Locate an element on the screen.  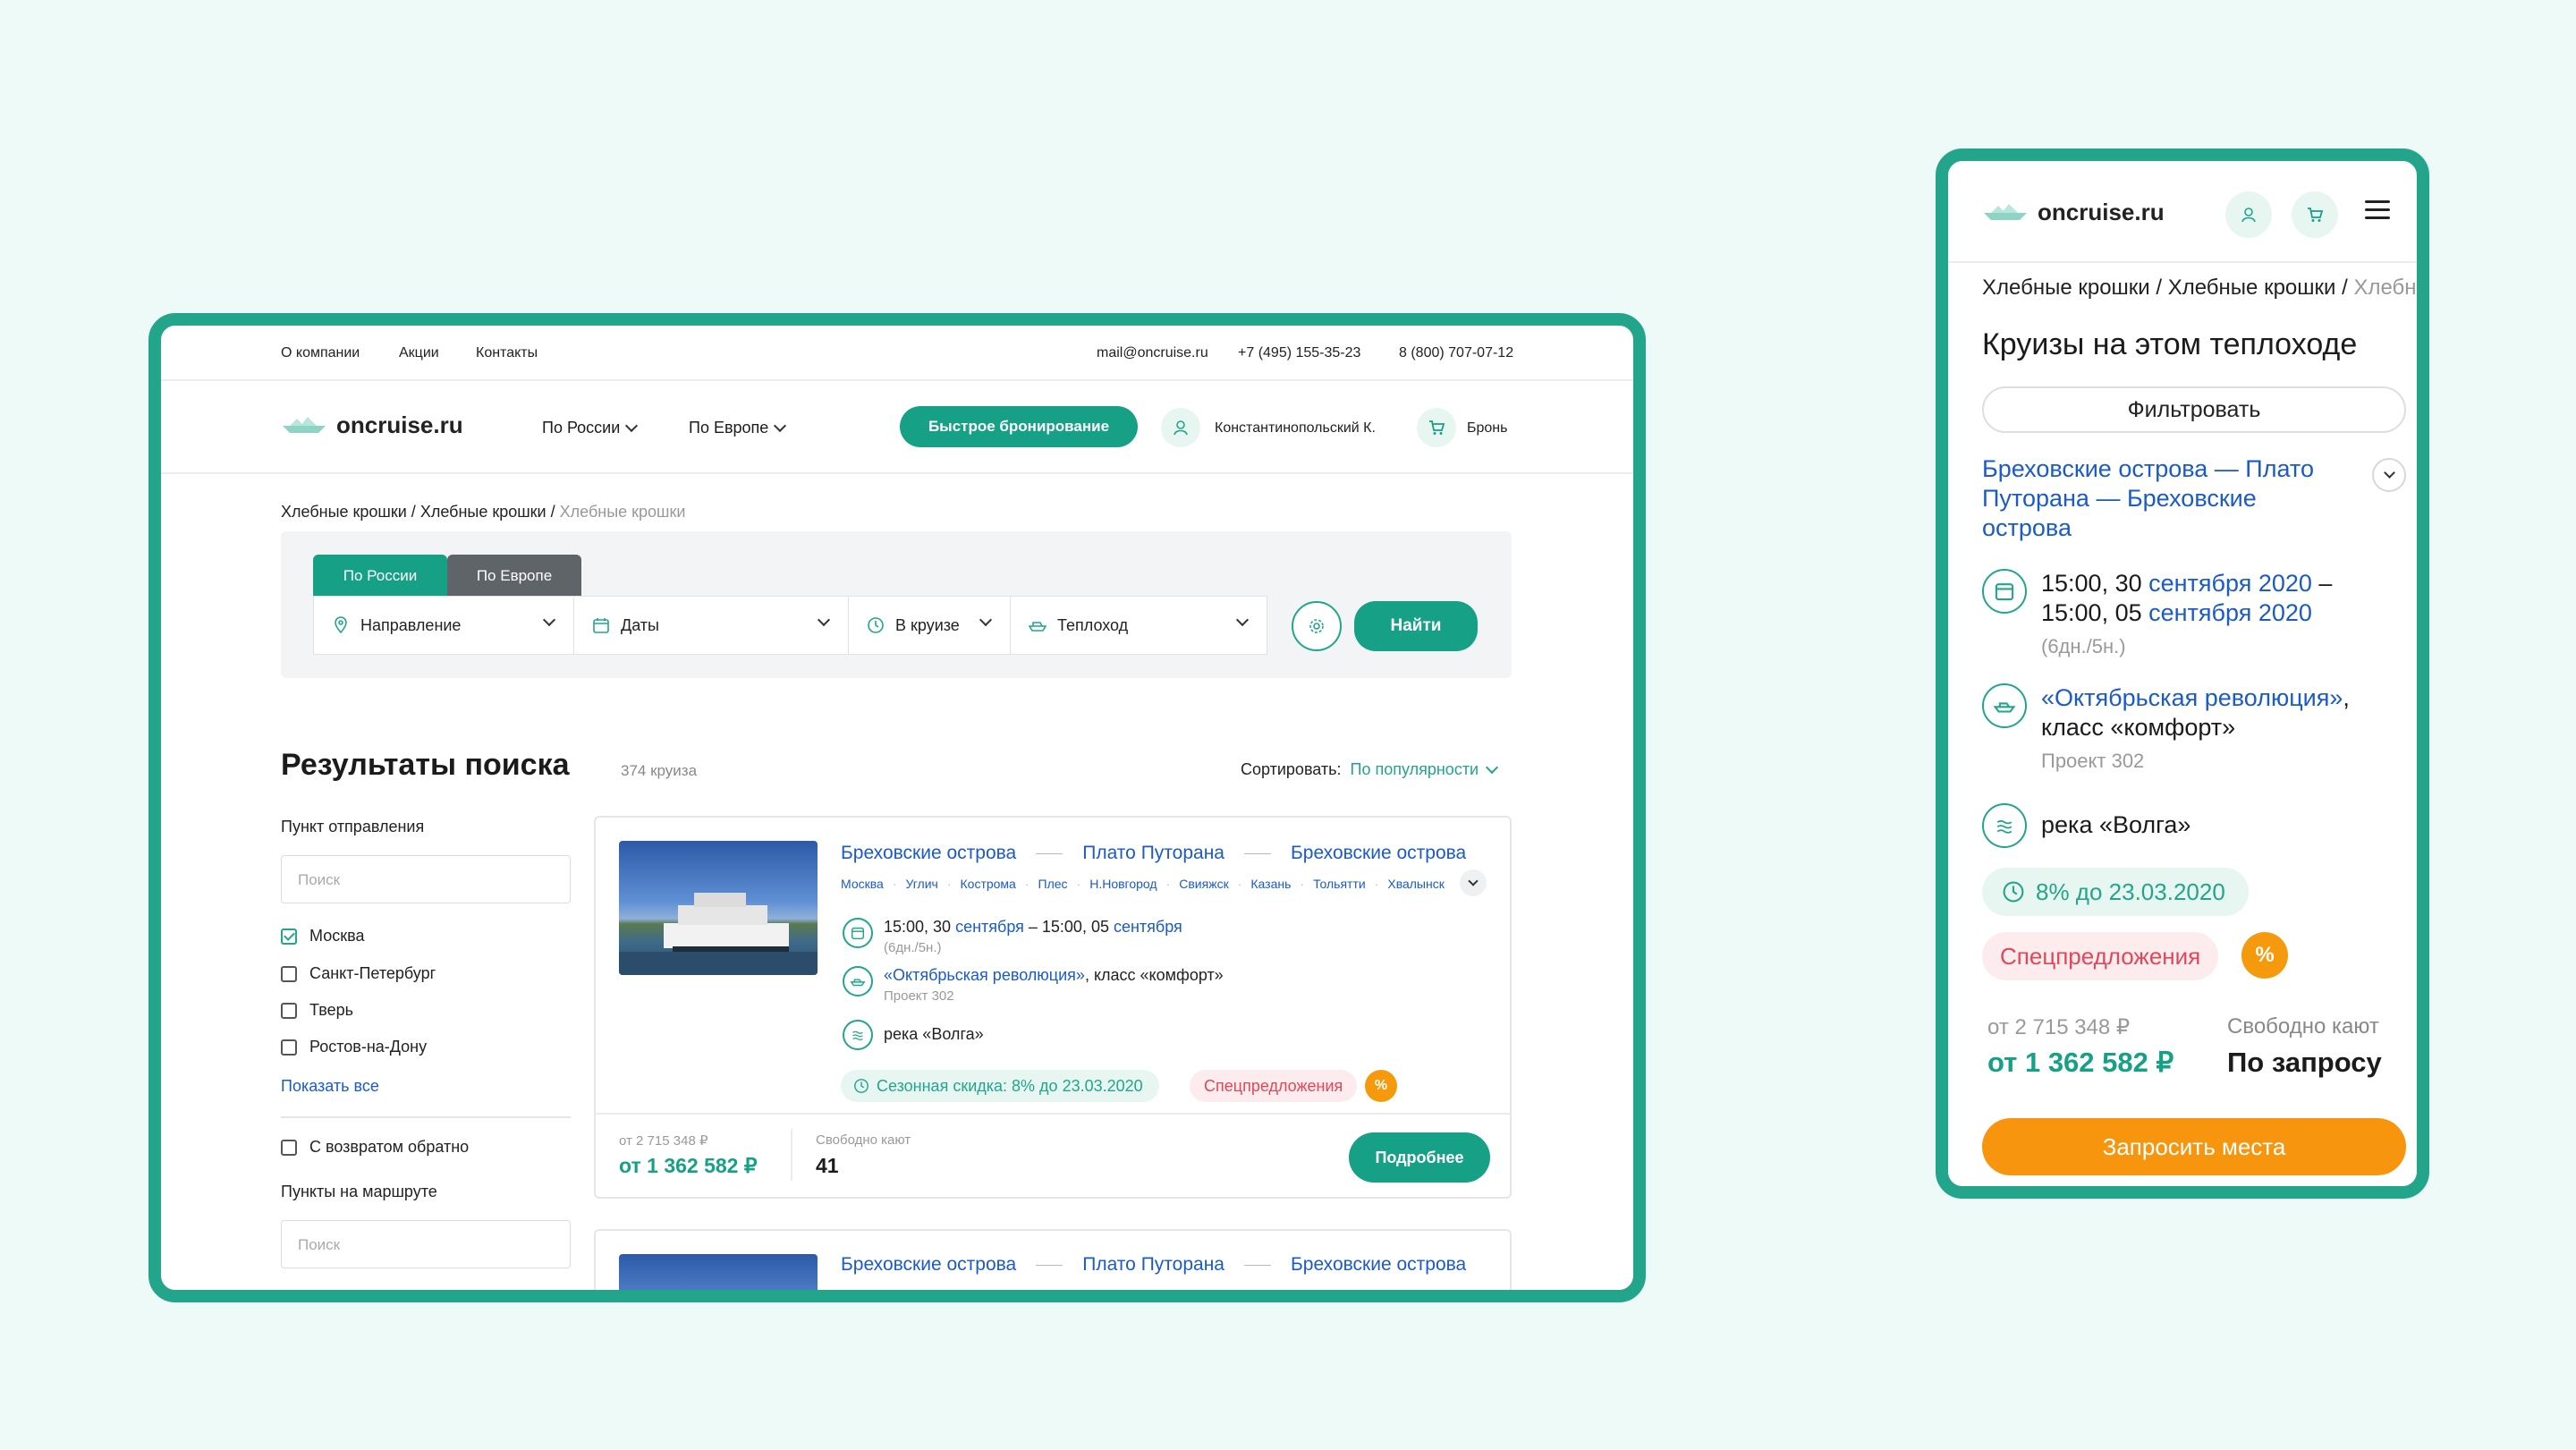
city-label: Москва is located at coordinates (337, 936).